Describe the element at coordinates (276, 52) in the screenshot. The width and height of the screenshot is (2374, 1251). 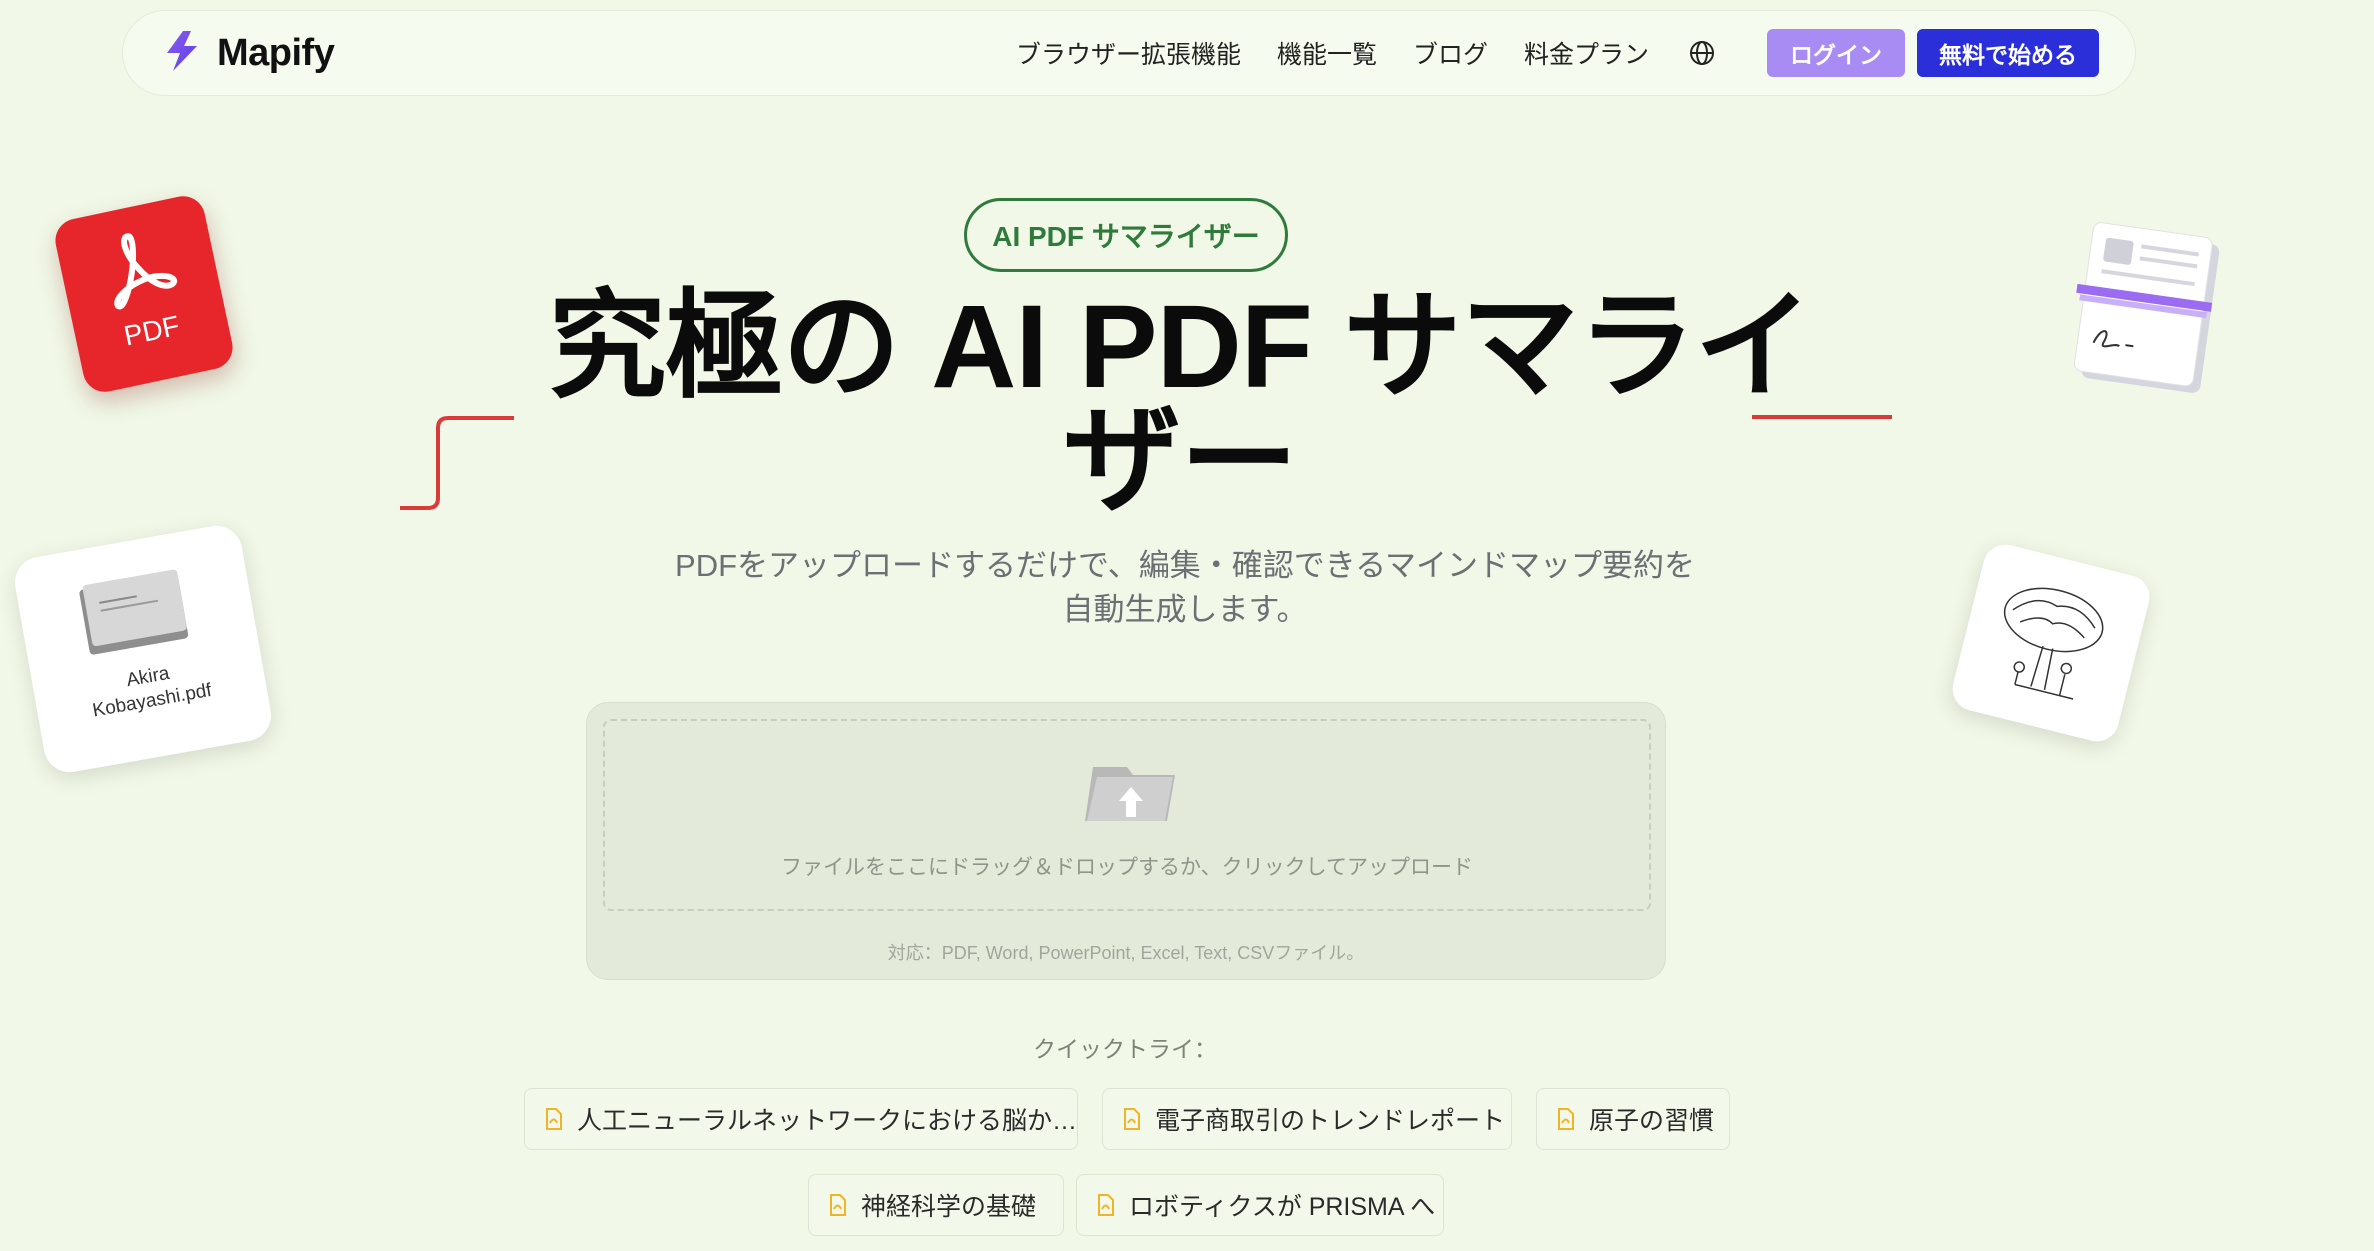
I see `brand-name: Mapify` at that location.